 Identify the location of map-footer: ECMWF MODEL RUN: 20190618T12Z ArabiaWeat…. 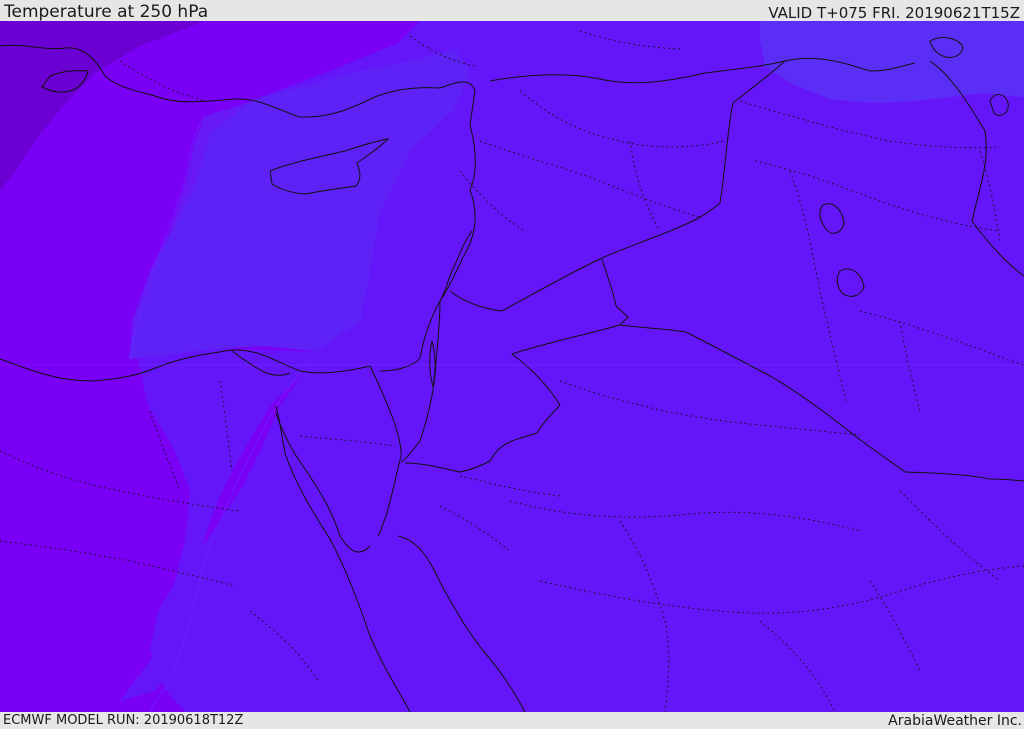
(512, 720).